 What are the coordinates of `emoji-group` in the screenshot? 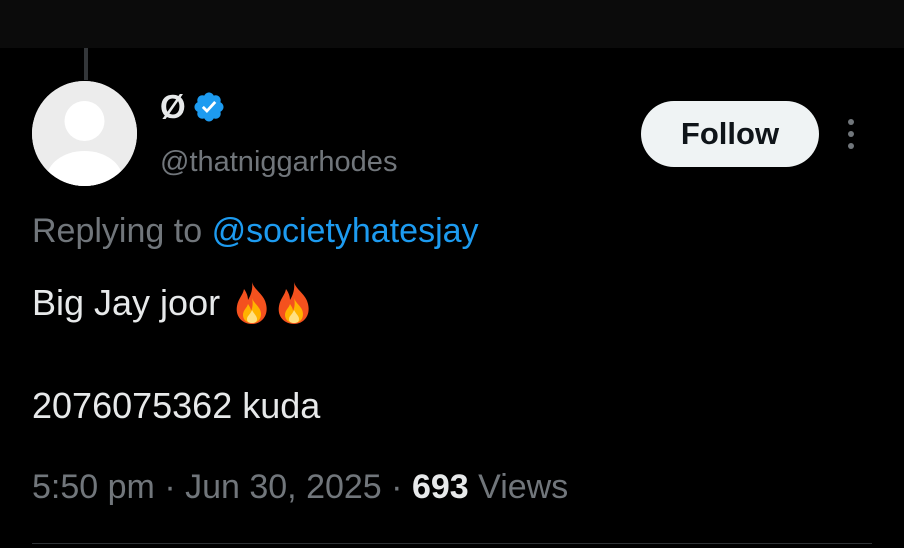 It's located at (273, 303).